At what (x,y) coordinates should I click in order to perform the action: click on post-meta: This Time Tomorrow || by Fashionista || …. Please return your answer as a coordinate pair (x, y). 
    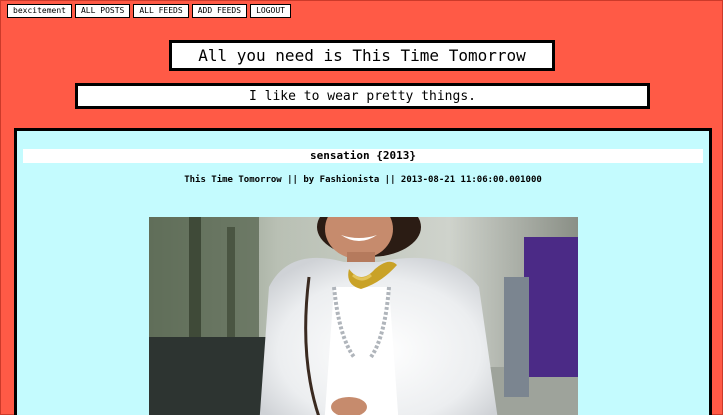
    Looking at the image, I should click on (363, 180).